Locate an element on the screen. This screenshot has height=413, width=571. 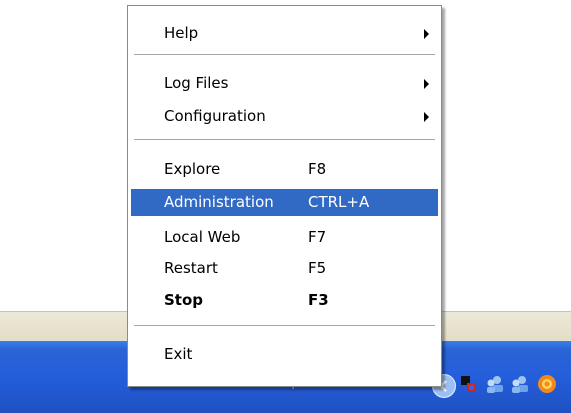
menu-item-label: Local Web is located at coordinates (202, 237).